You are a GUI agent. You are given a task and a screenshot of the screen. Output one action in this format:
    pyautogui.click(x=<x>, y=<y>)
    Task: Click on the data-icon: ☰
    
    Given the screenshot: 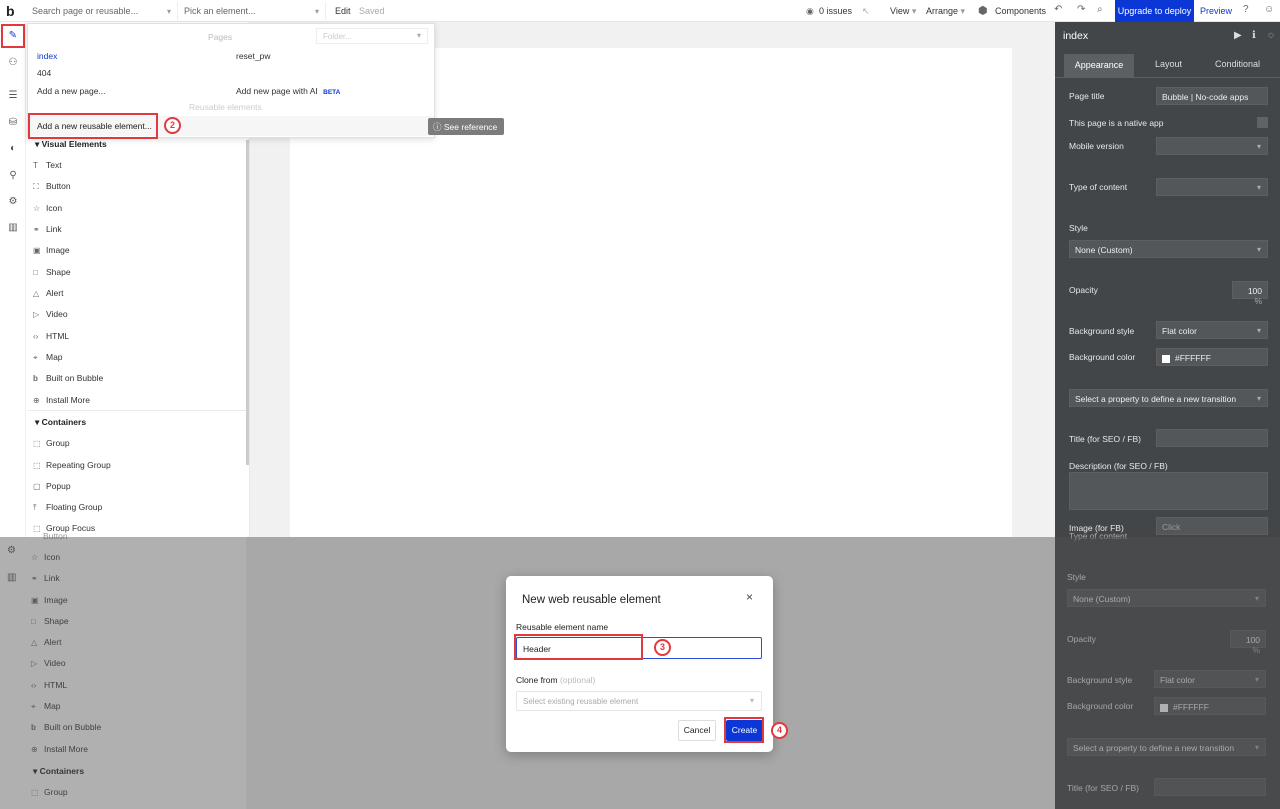 What is the action you would take?
    pyautogui.click(x=13, y=96)
    